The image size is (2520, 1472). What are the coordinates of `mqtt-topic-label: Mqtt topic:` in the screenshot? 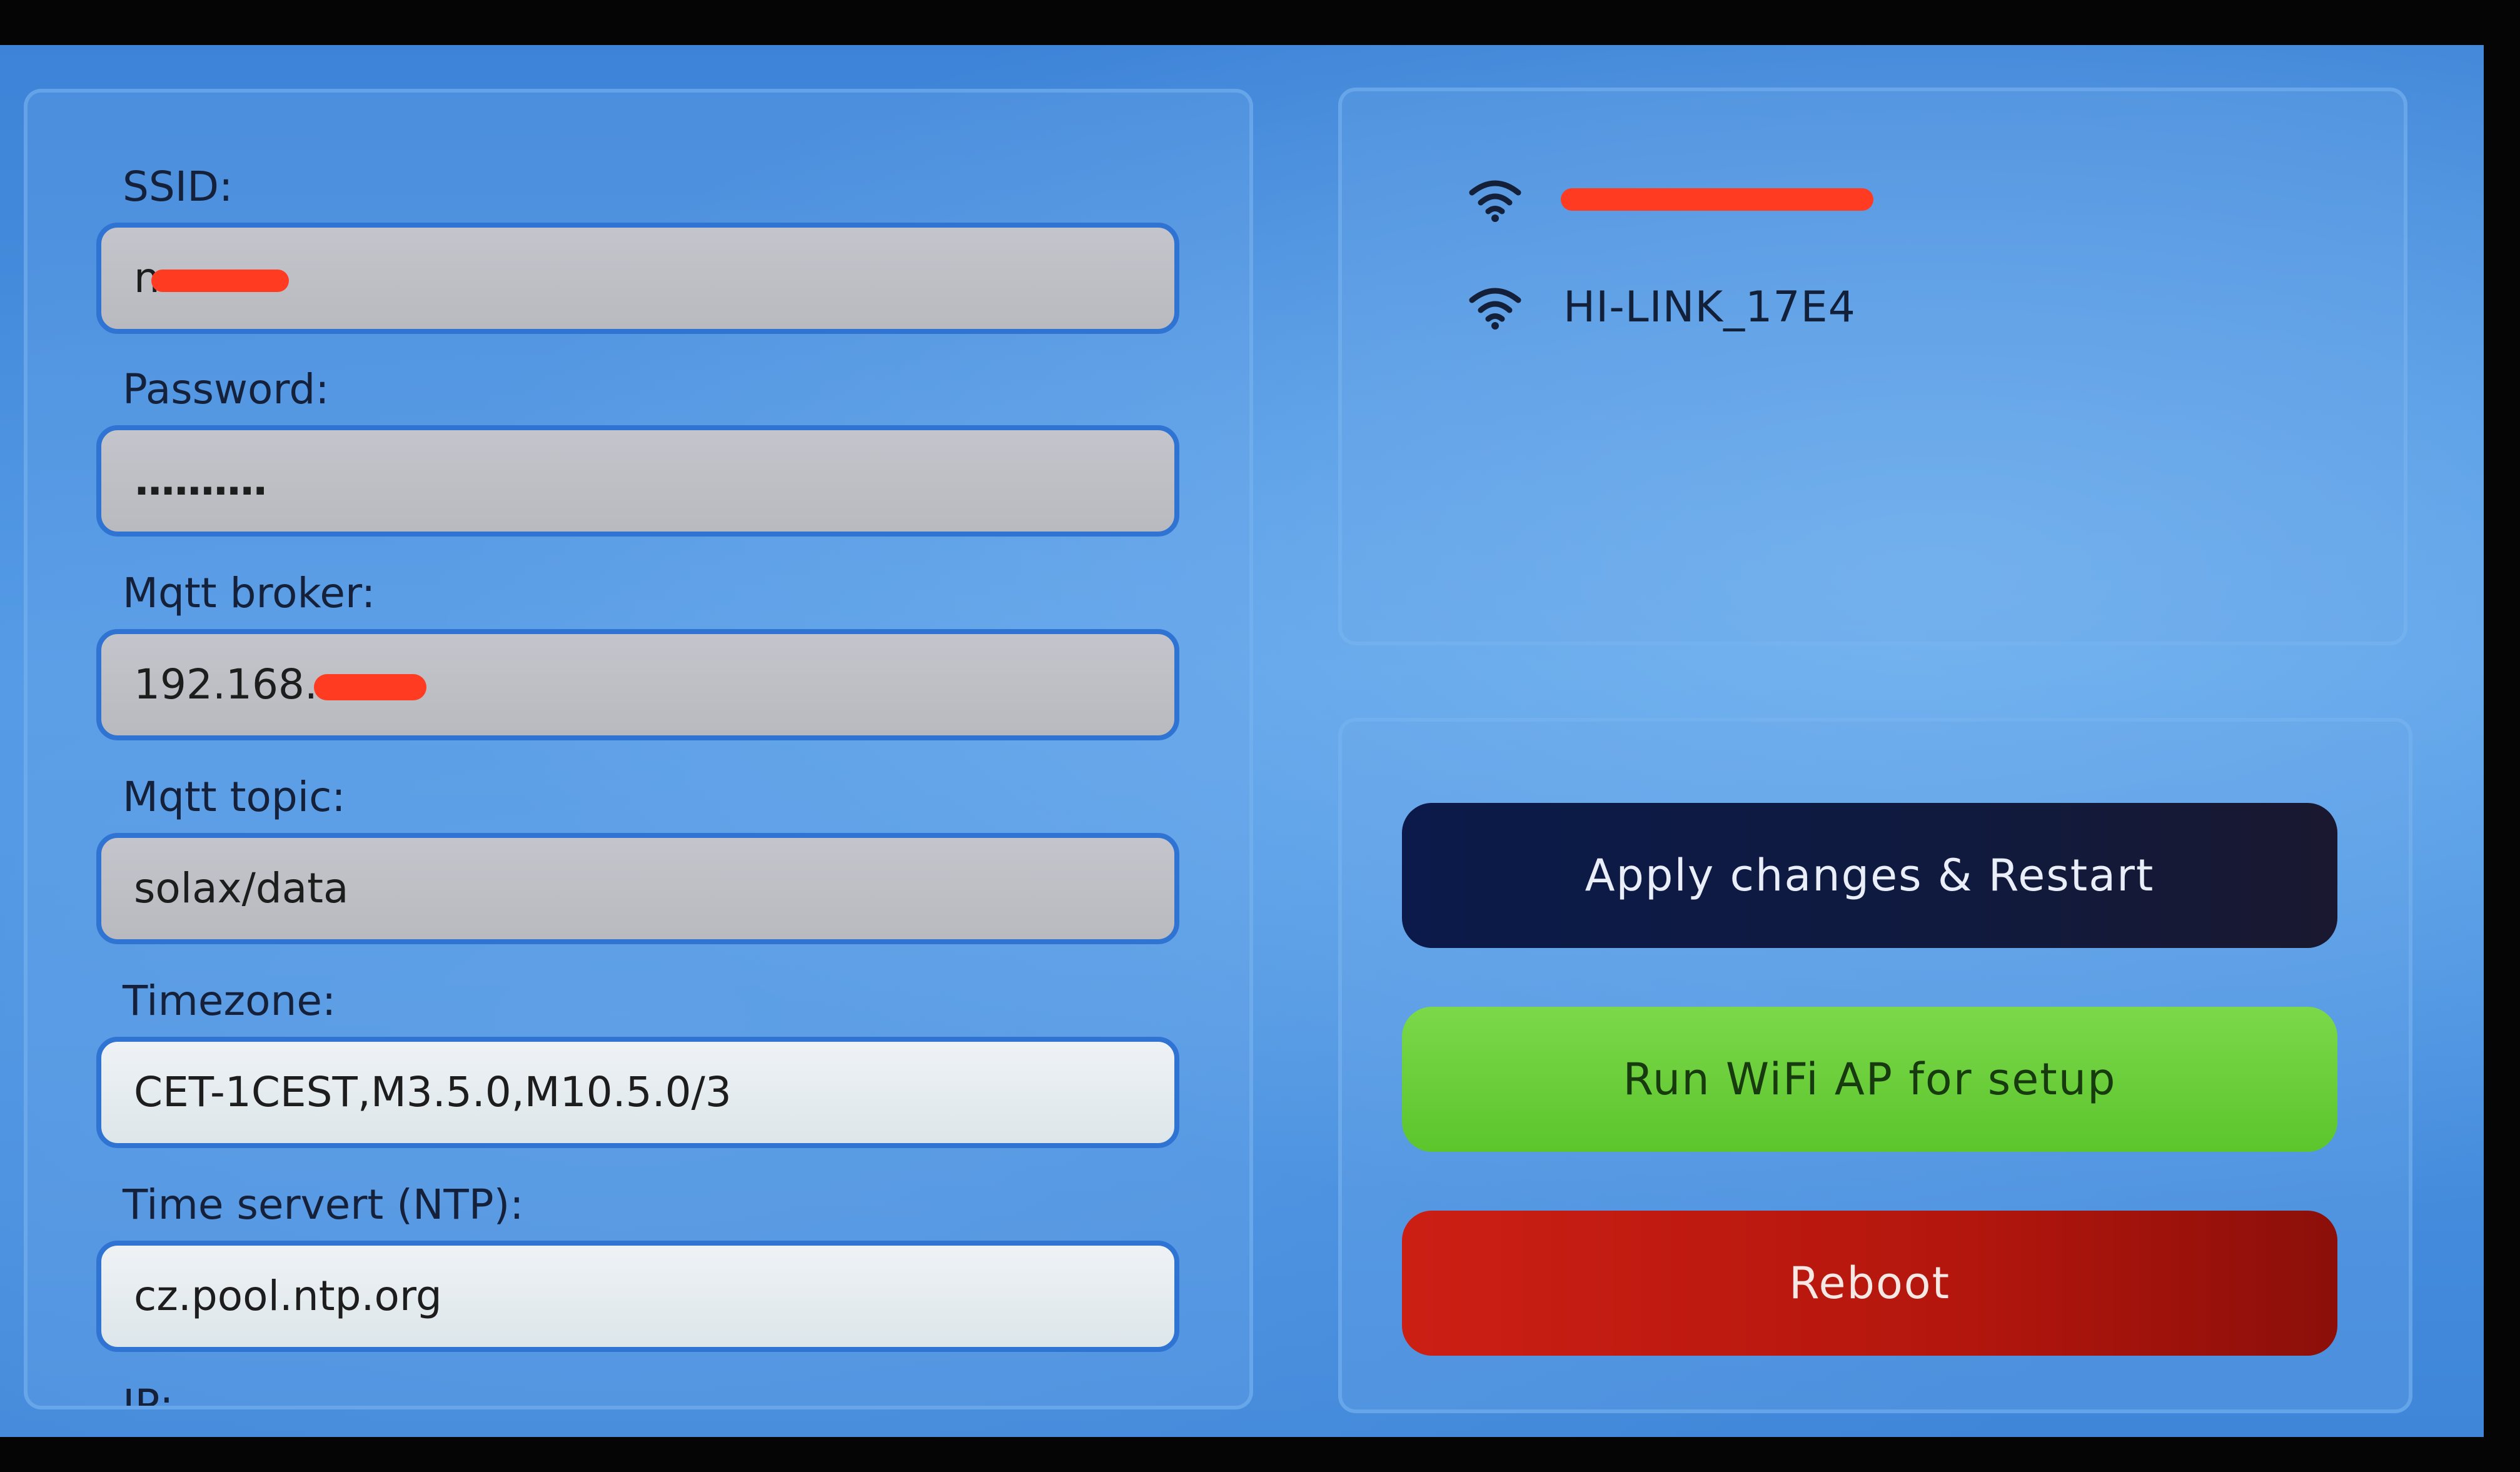 It's located at (235, 797).